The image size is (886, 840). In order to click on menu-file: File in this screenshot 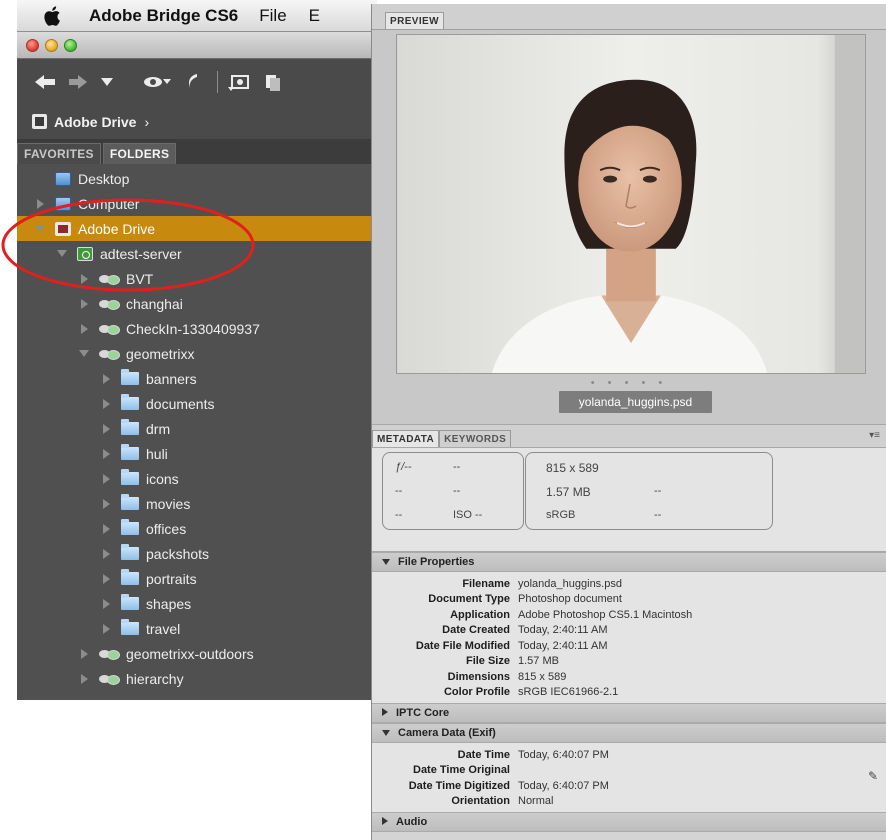, I will do `click(272, 16)`.